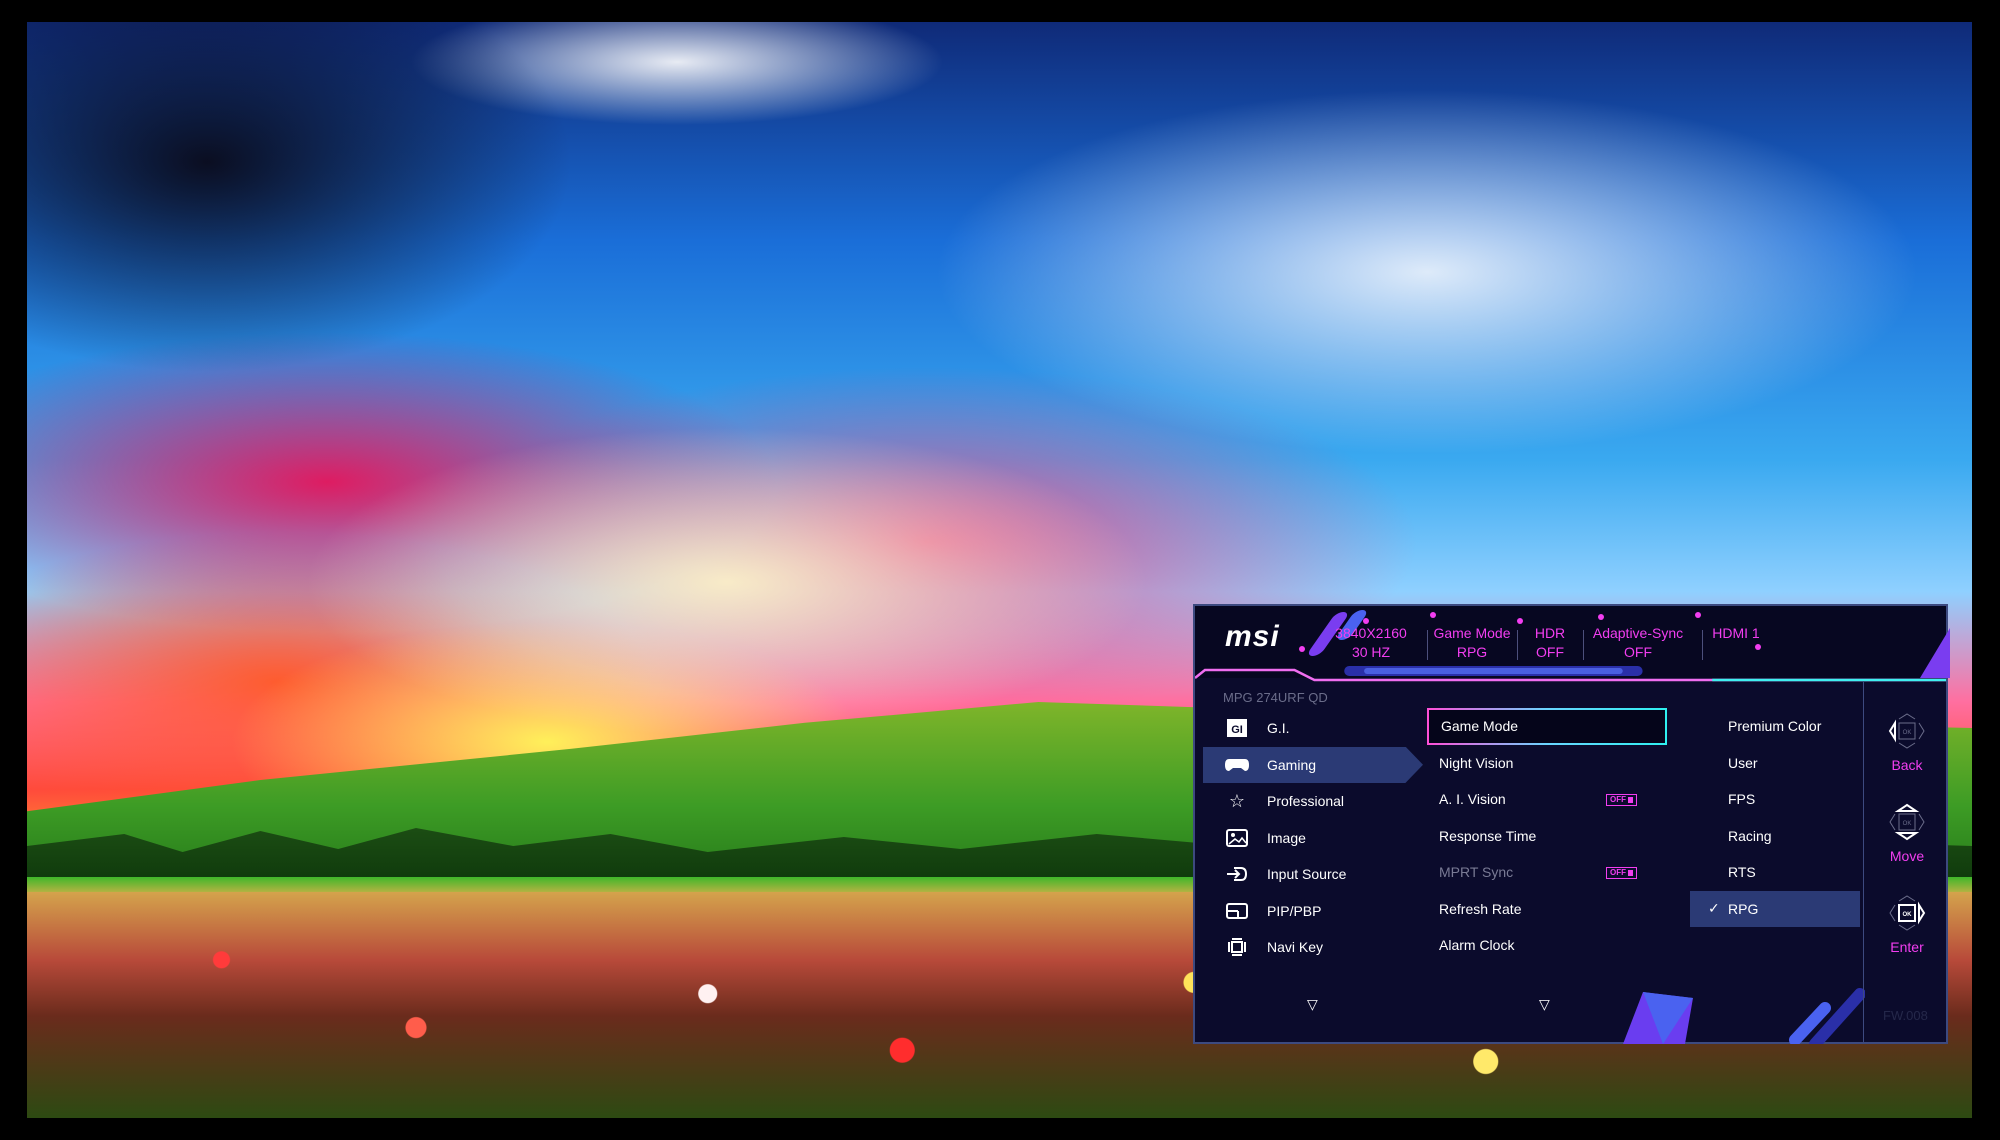 The height and width of the screenshot is (1140, 2000). What do you see at coordinates (1742, 872) in the screenshot?
I see `mode-label: RTS` at bounding box center [1742, 872].